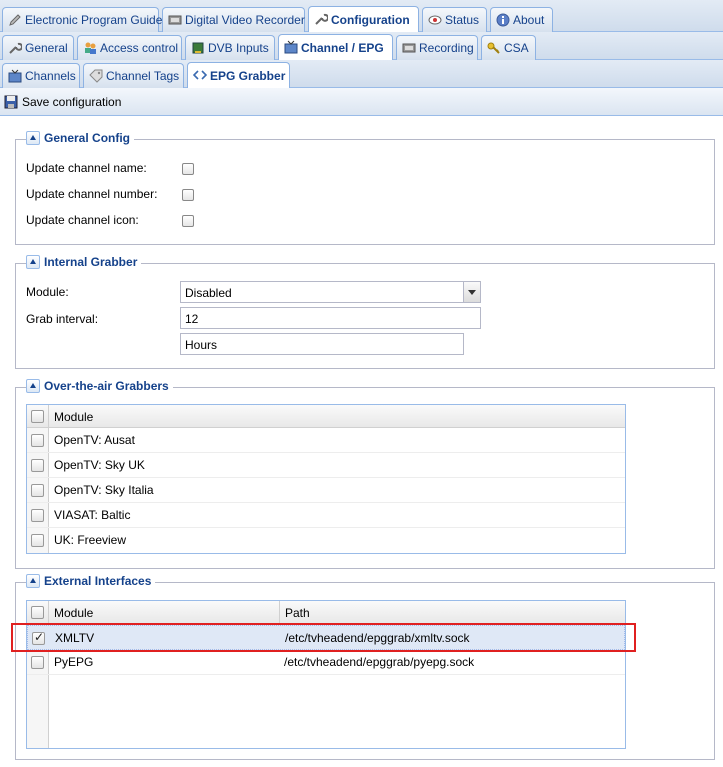  Describe the element at coordinates (98, 581) in the screenshot. I see `legend-title: External Interfaces` at that location.